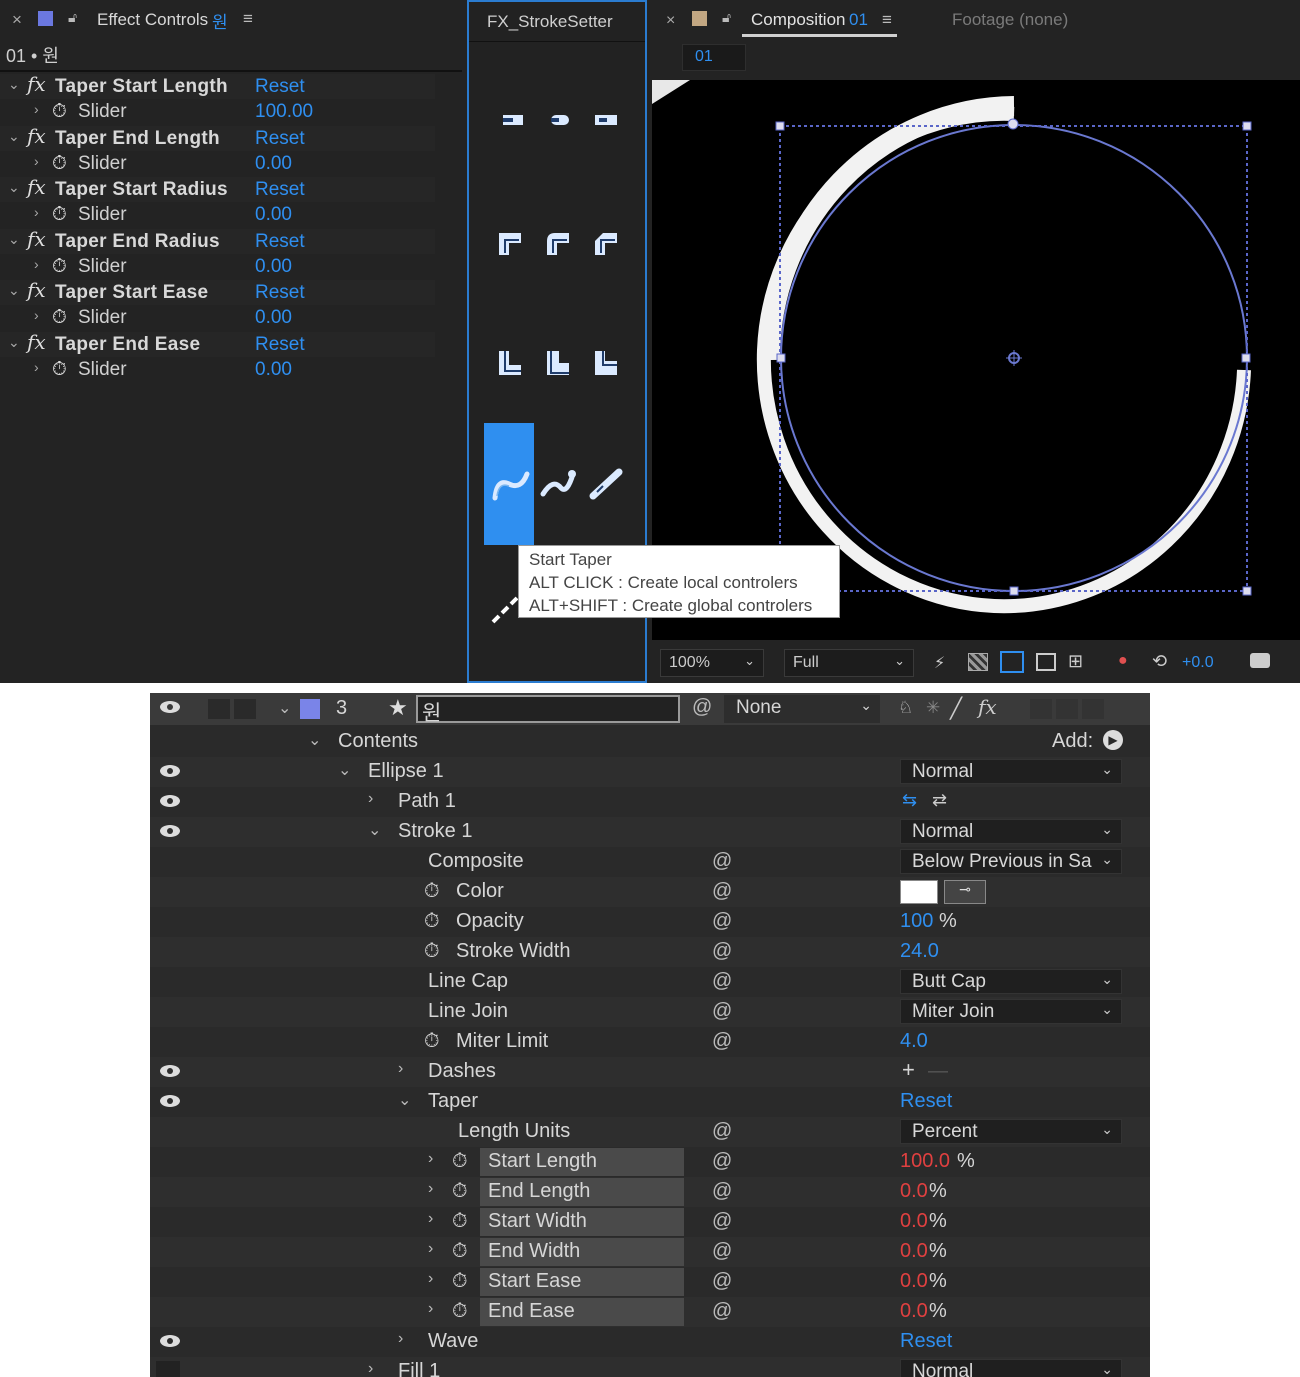 Image resolution: width=1300 pixels, height=1377 pixels. Describe the element at coordinates (798, 20) in the screenshot. I see `composition-tab-title: Composition` at that location.